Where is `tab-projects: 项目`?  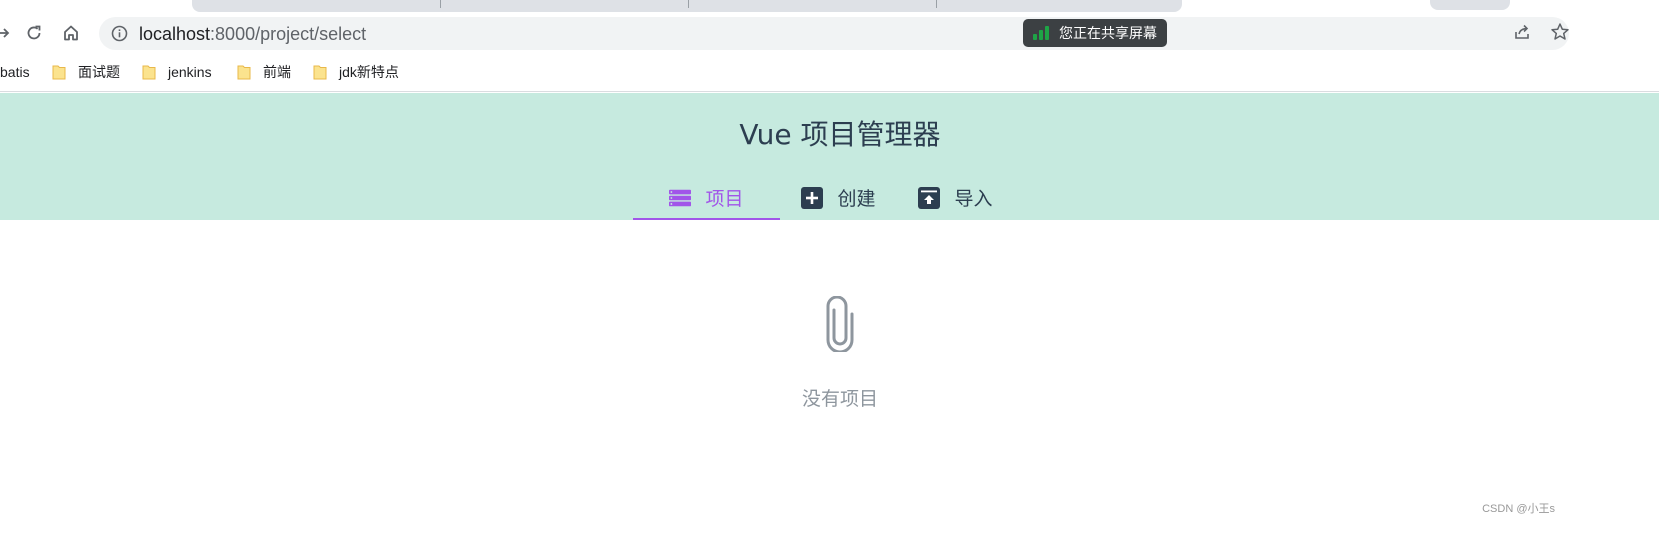
tab-projects: 项目 is located at coordinates (706, 197).